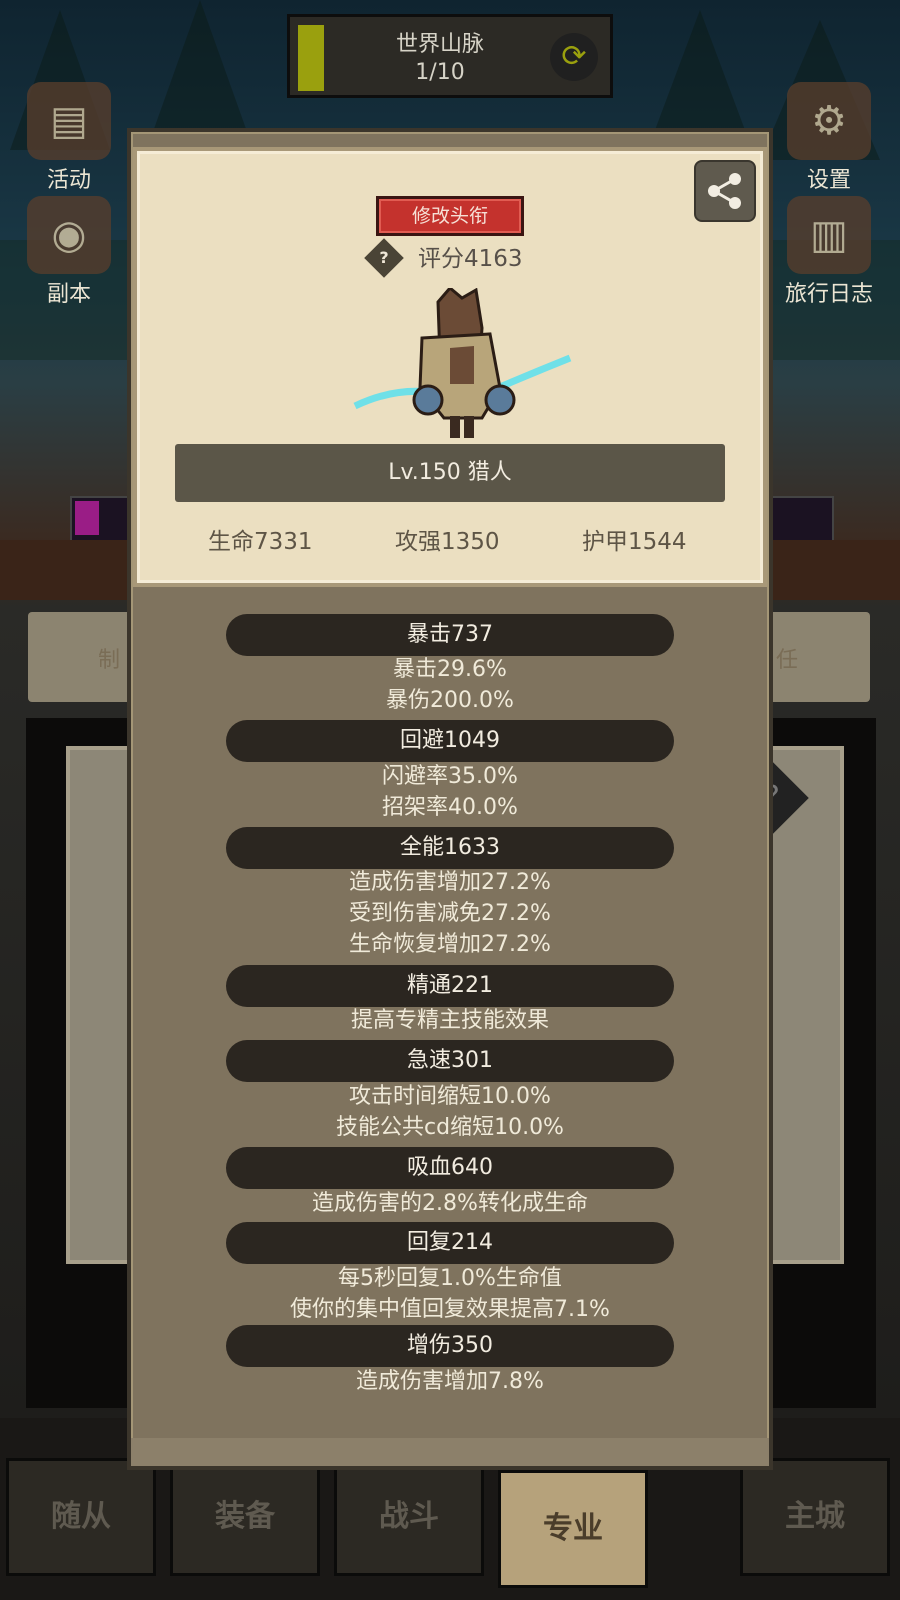  What do you see at coordinates (81, 1517) in the screenshot?
I see `tab-followers: 随从` at bounding box center [81, 1517].